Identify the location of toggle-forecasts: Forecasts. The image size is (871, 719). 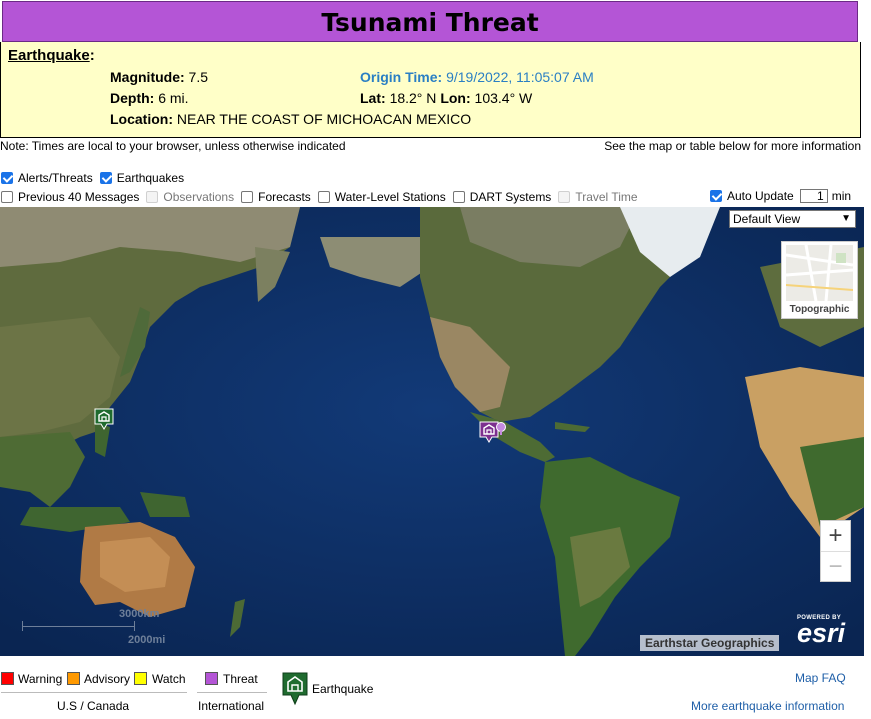
(276, 197).